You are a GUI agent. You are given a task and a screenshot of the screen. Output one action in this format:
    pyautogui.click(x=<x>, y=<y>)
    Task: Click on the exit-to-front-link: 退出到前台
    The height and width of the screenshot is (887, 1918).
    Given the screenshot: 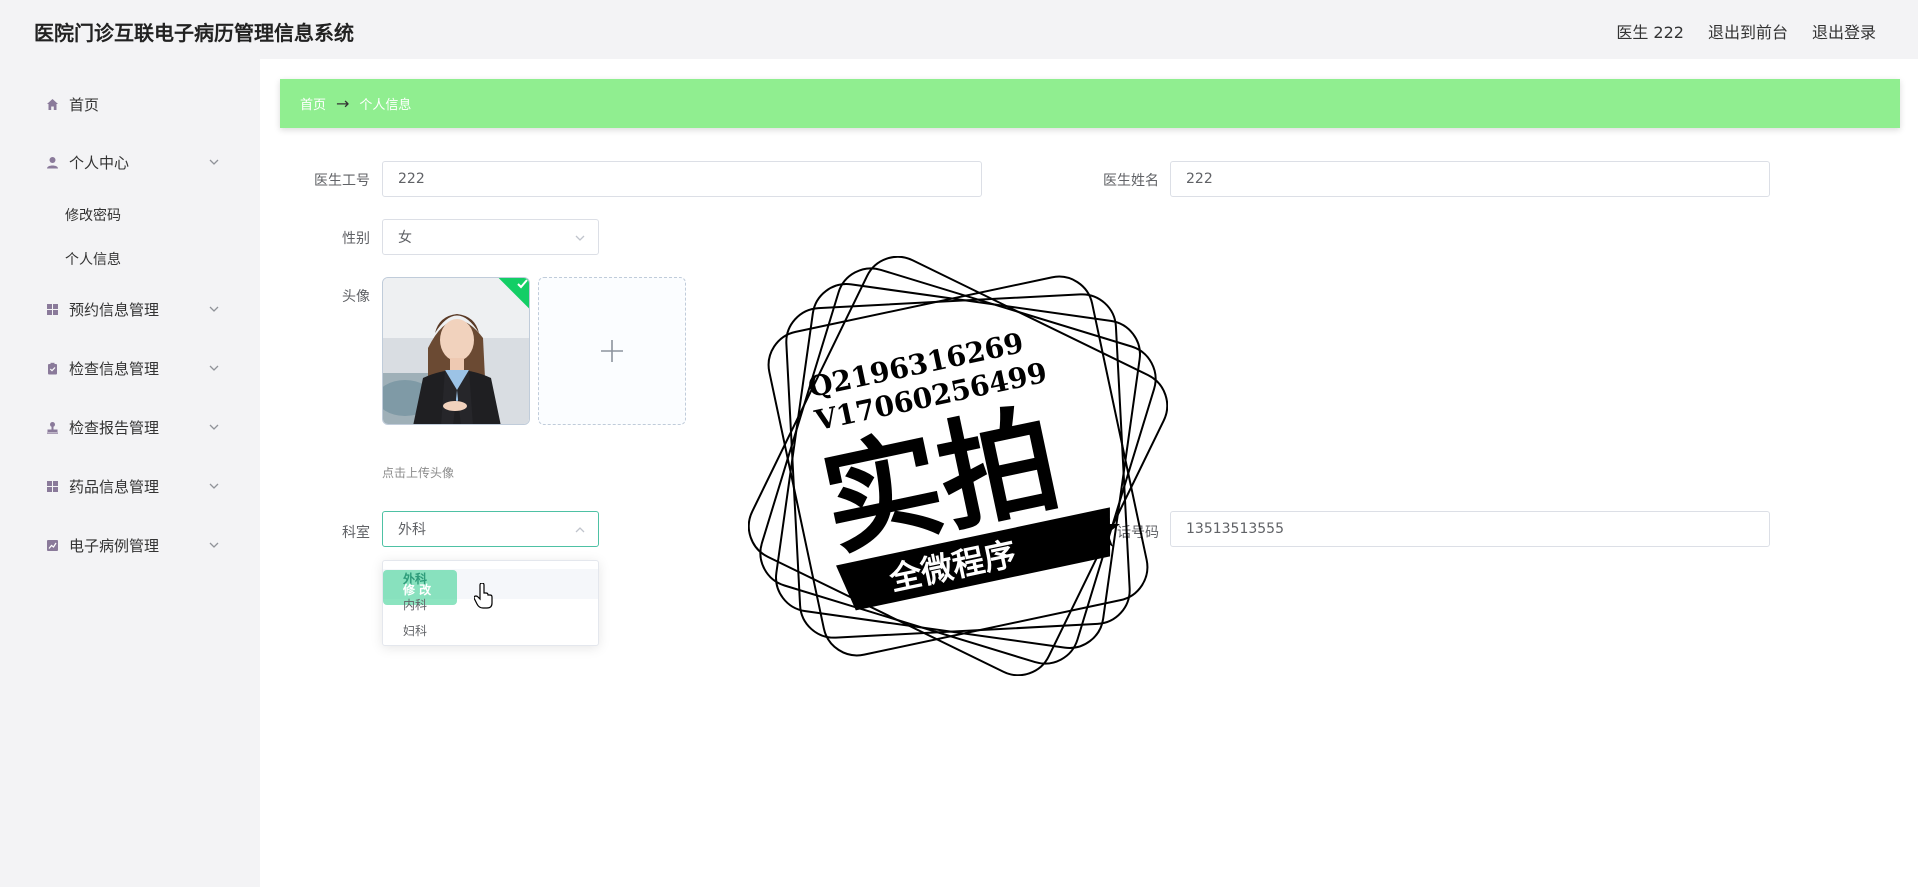 What is the action you would take?
    pyautogui.click(x=1748, y=31)
    